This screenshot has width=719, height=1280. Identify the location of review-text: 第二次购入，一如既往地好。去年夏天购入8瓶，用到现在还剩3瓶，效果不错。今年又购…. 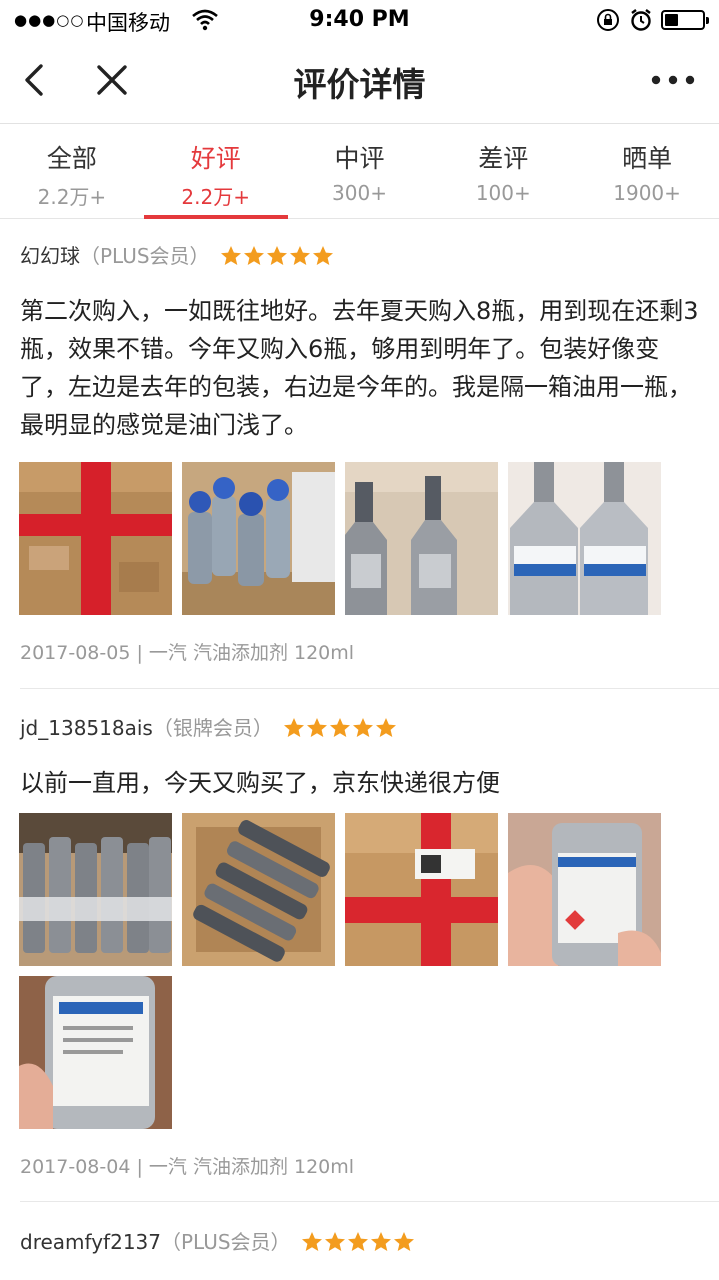
(359, 368).